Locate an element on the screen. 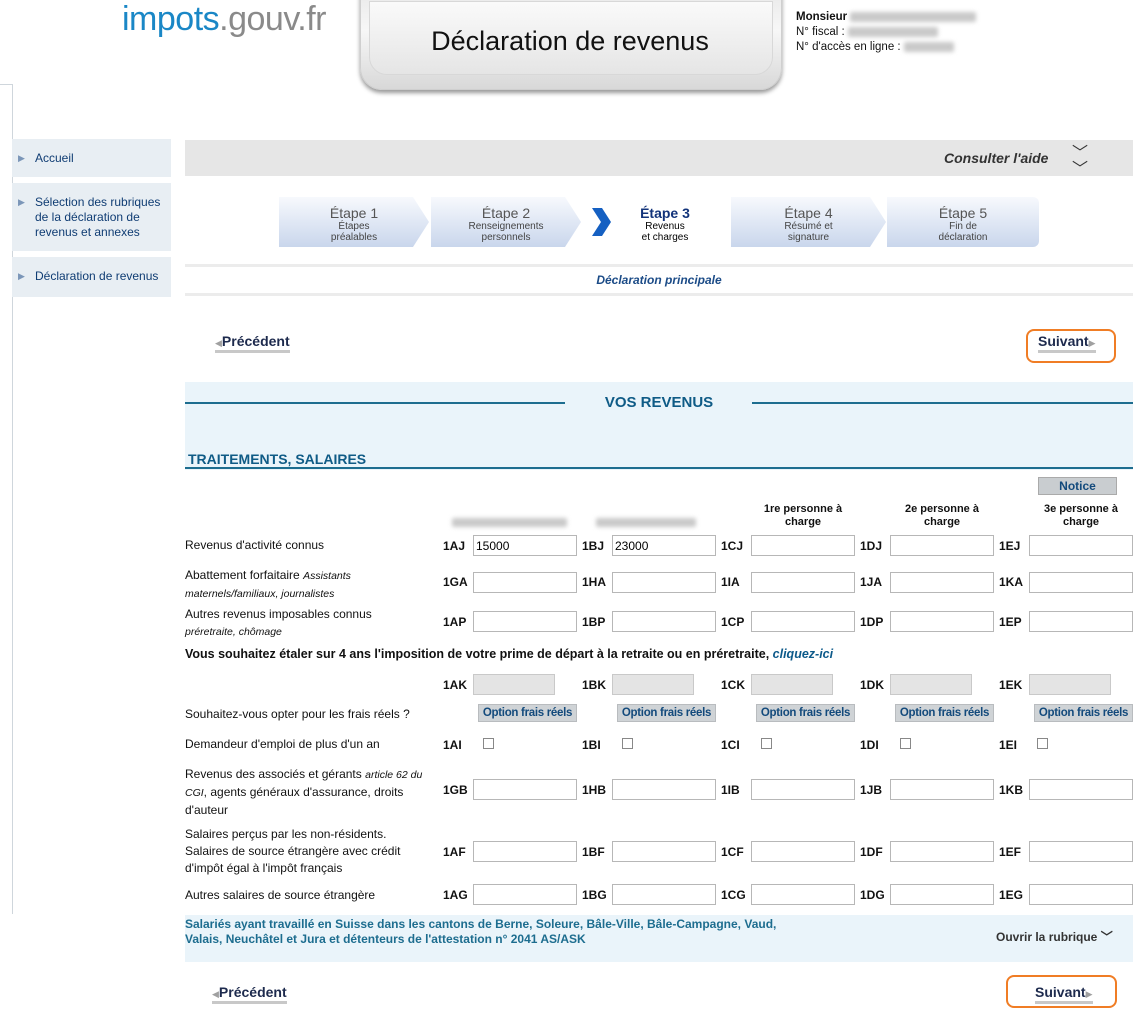 The height and width of the screenshot is (1018, 1144). input-1cj is located at coordinates (803, 545).